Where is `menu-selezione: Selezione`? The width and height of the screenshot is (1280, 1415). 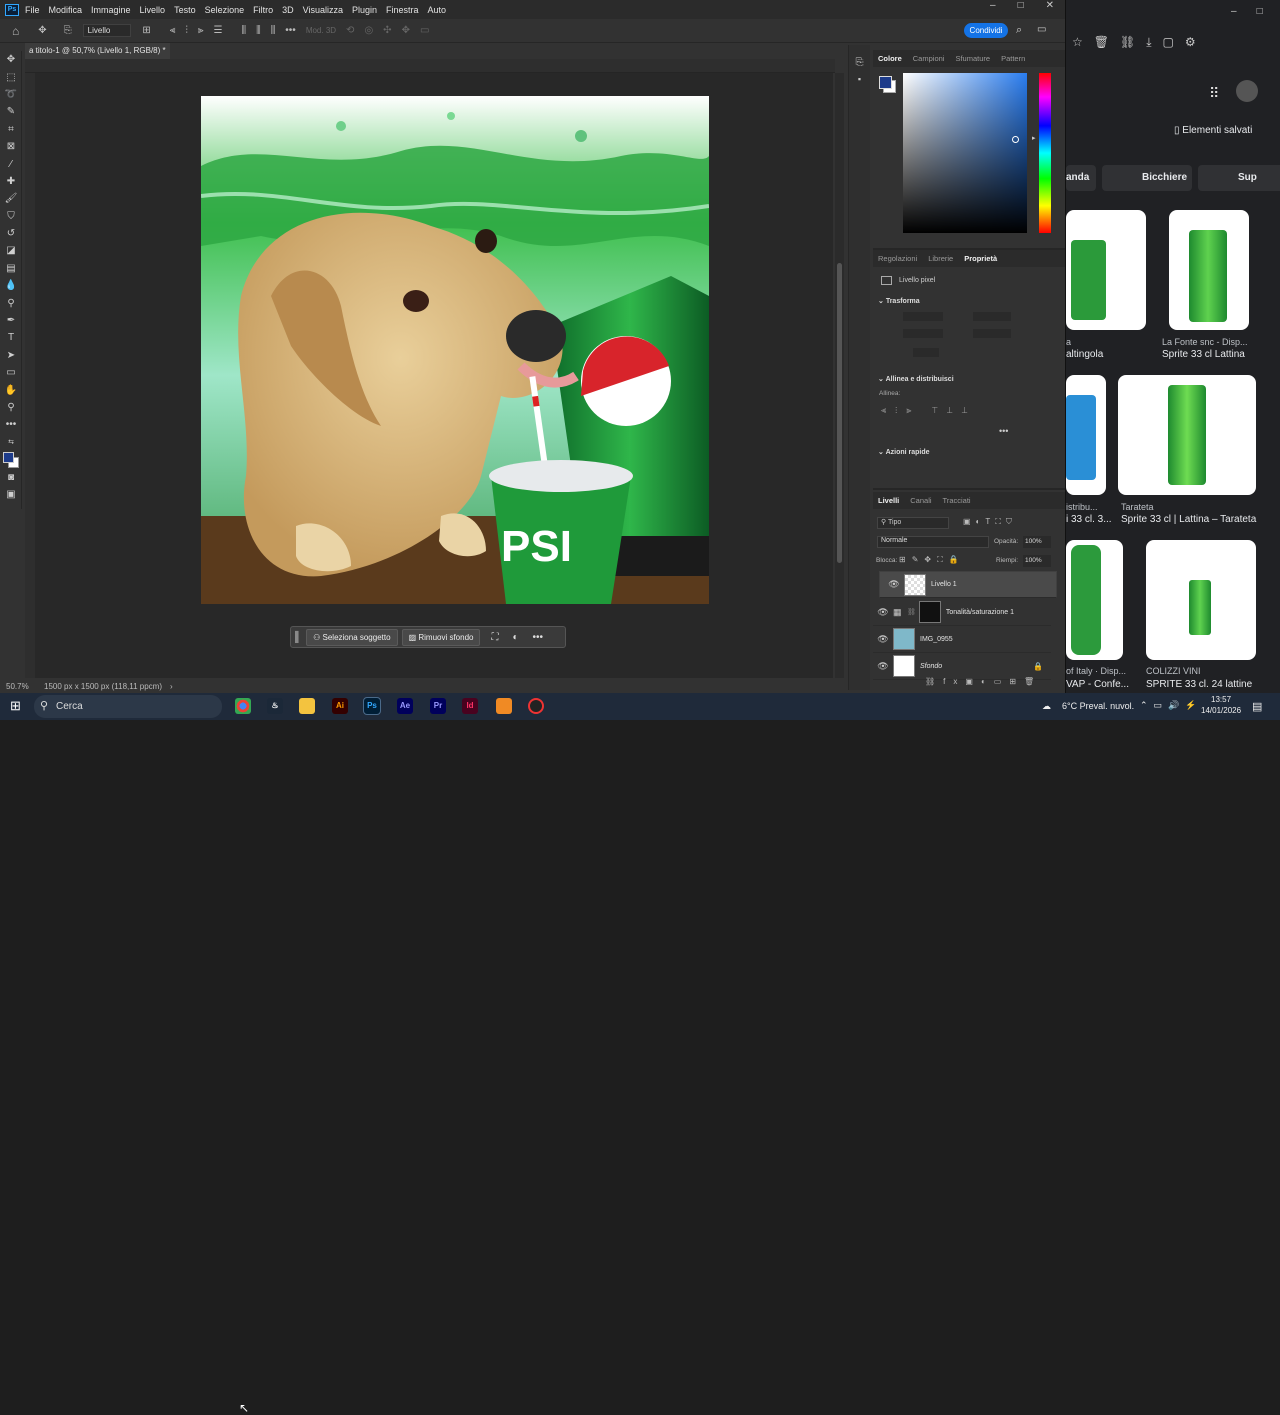
menu-selezione: Selezione is located at coordinates (225, 10).